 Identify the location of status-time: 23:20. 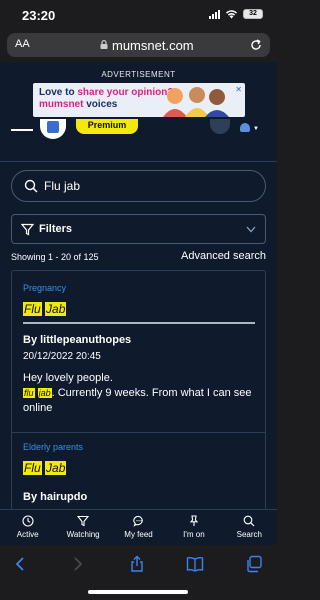
(39, 15).